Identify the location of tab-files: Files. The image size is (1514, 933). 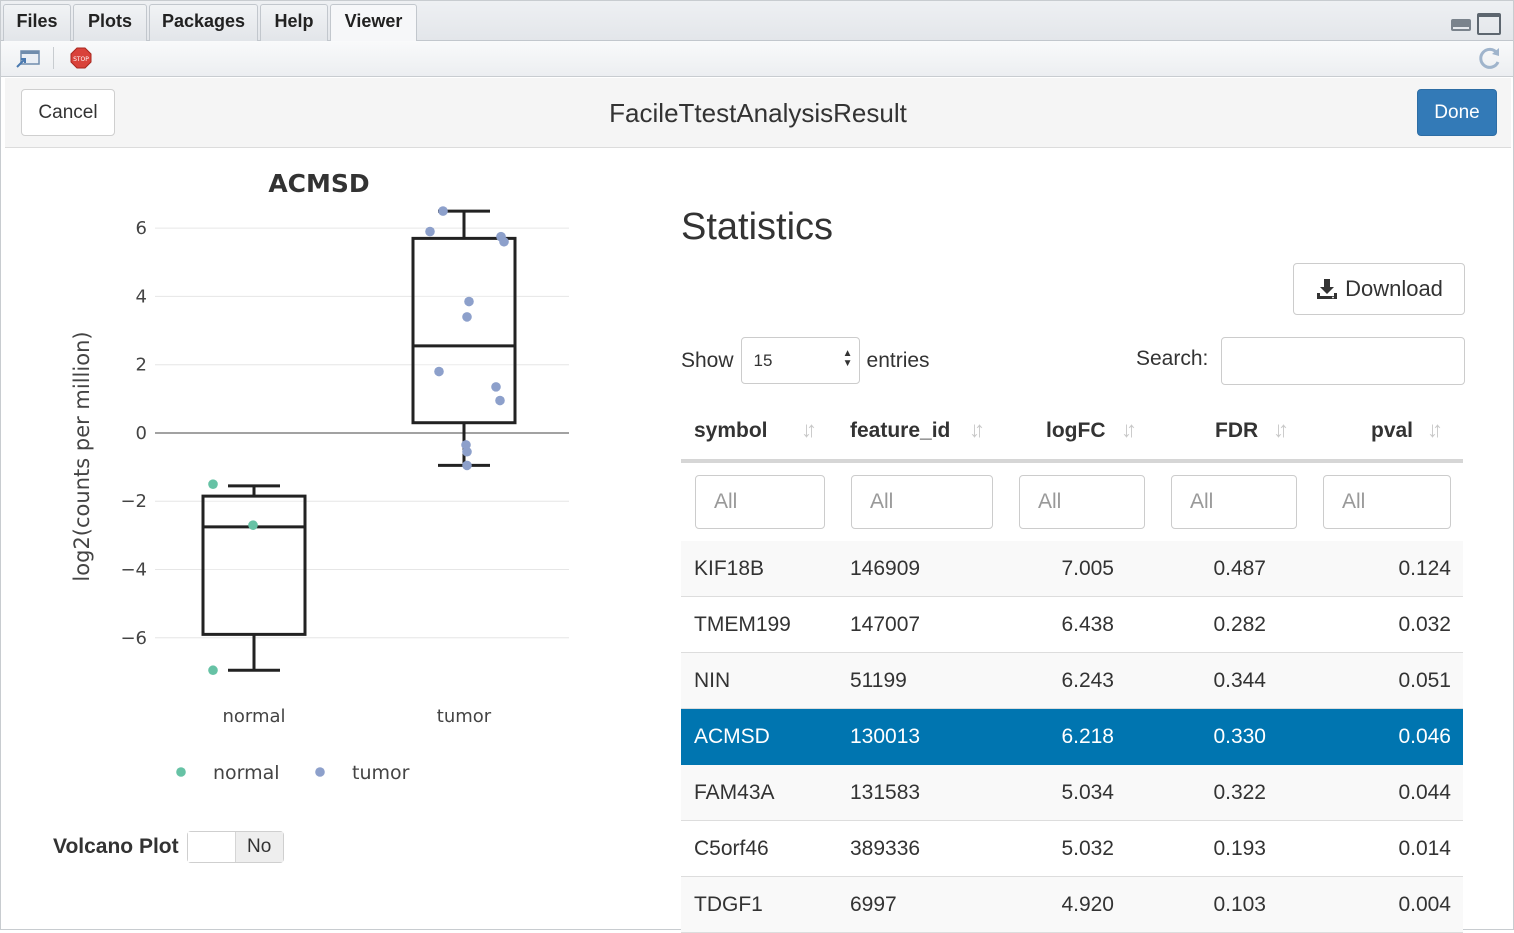
(37, 22).